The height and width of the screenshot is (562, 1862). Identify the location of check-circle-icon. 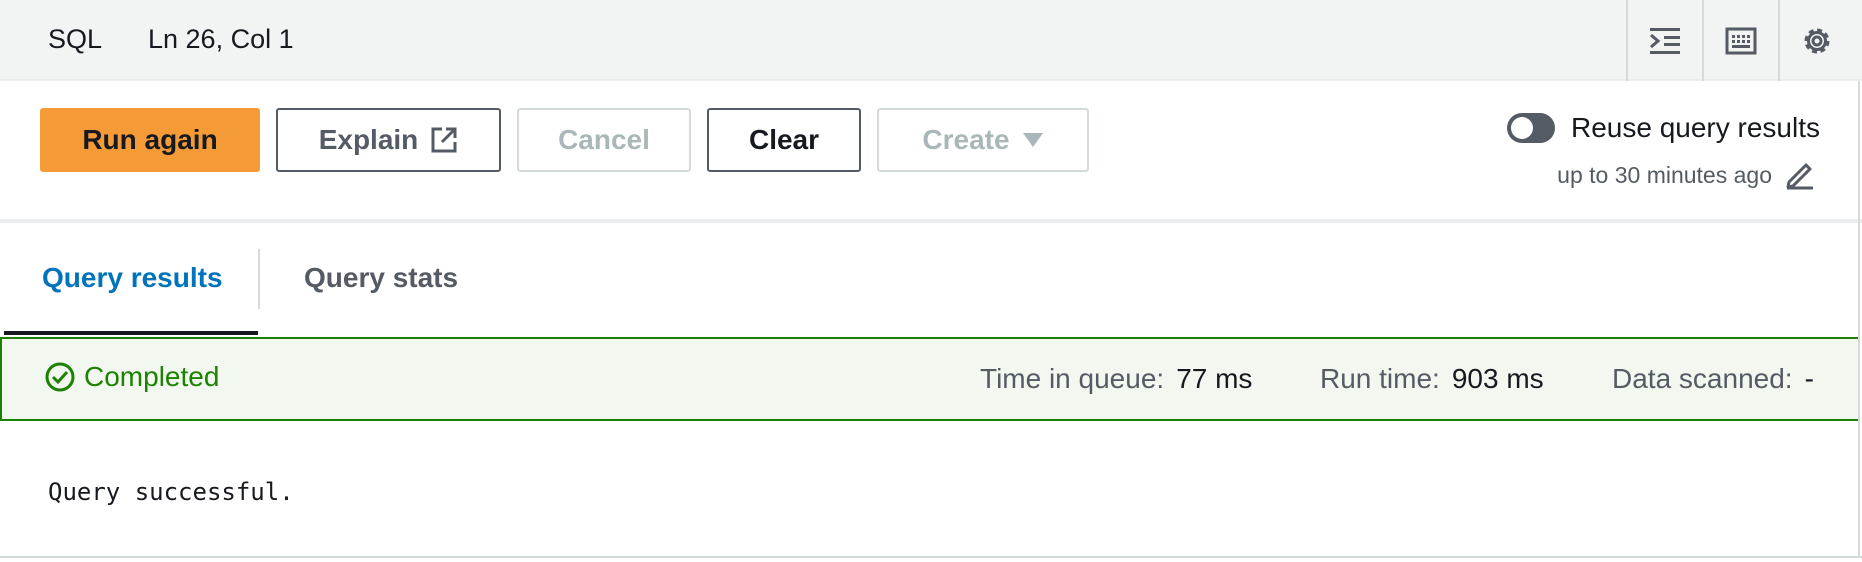
(60, 377).